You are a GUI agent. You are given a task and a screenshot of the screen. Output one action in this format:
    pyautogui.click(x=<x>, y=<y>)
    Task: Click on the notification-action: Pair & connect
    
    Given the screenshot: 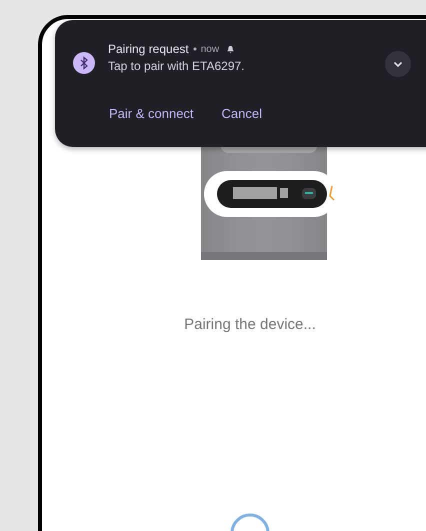 What is the action you would take?
    pyautogui.click(x=151, y=113)
    